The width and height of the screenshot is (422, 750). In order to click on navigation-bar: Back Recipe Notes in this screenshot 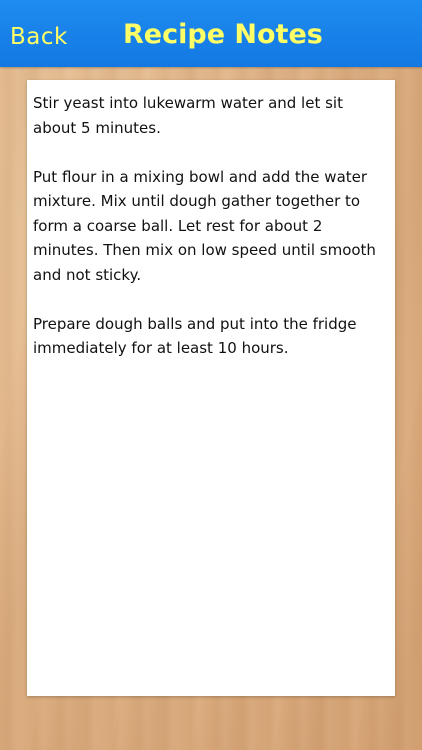, I will do `click(211, 33)`.